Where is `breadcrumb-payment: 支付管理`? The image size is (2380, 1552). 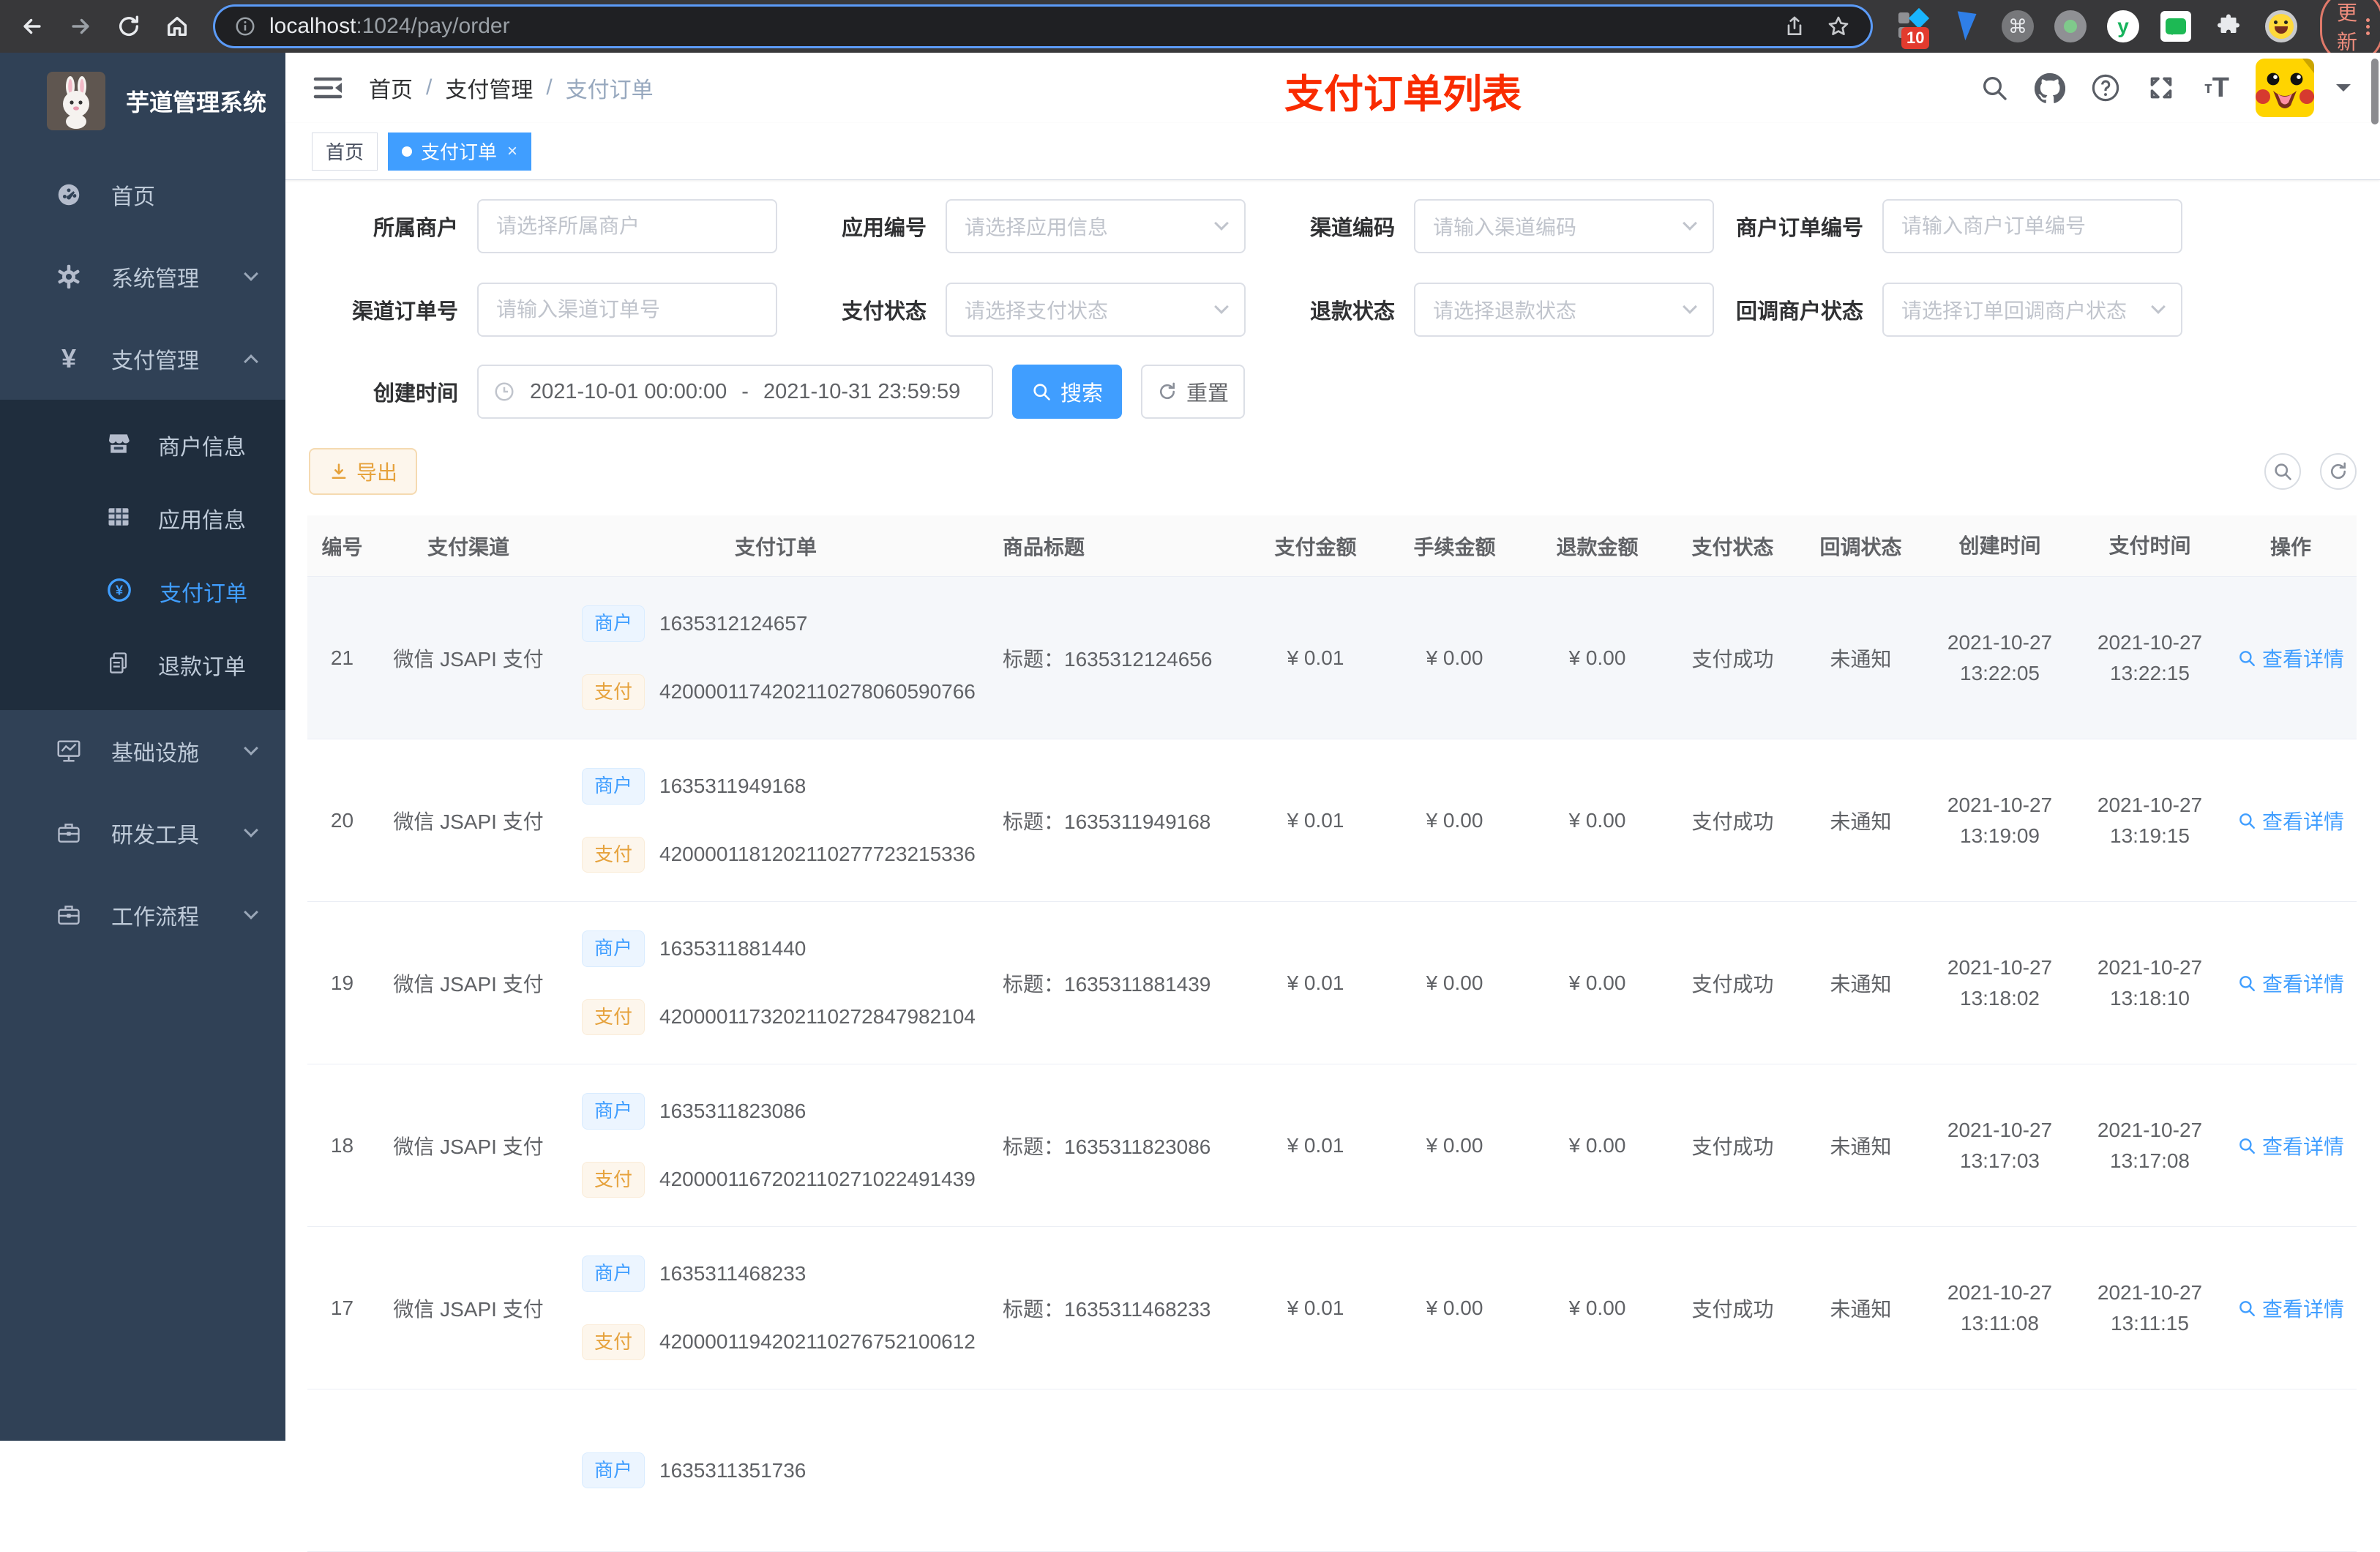 breadcrumb-payment: 支付管理 is located at coordinates (489, 88).